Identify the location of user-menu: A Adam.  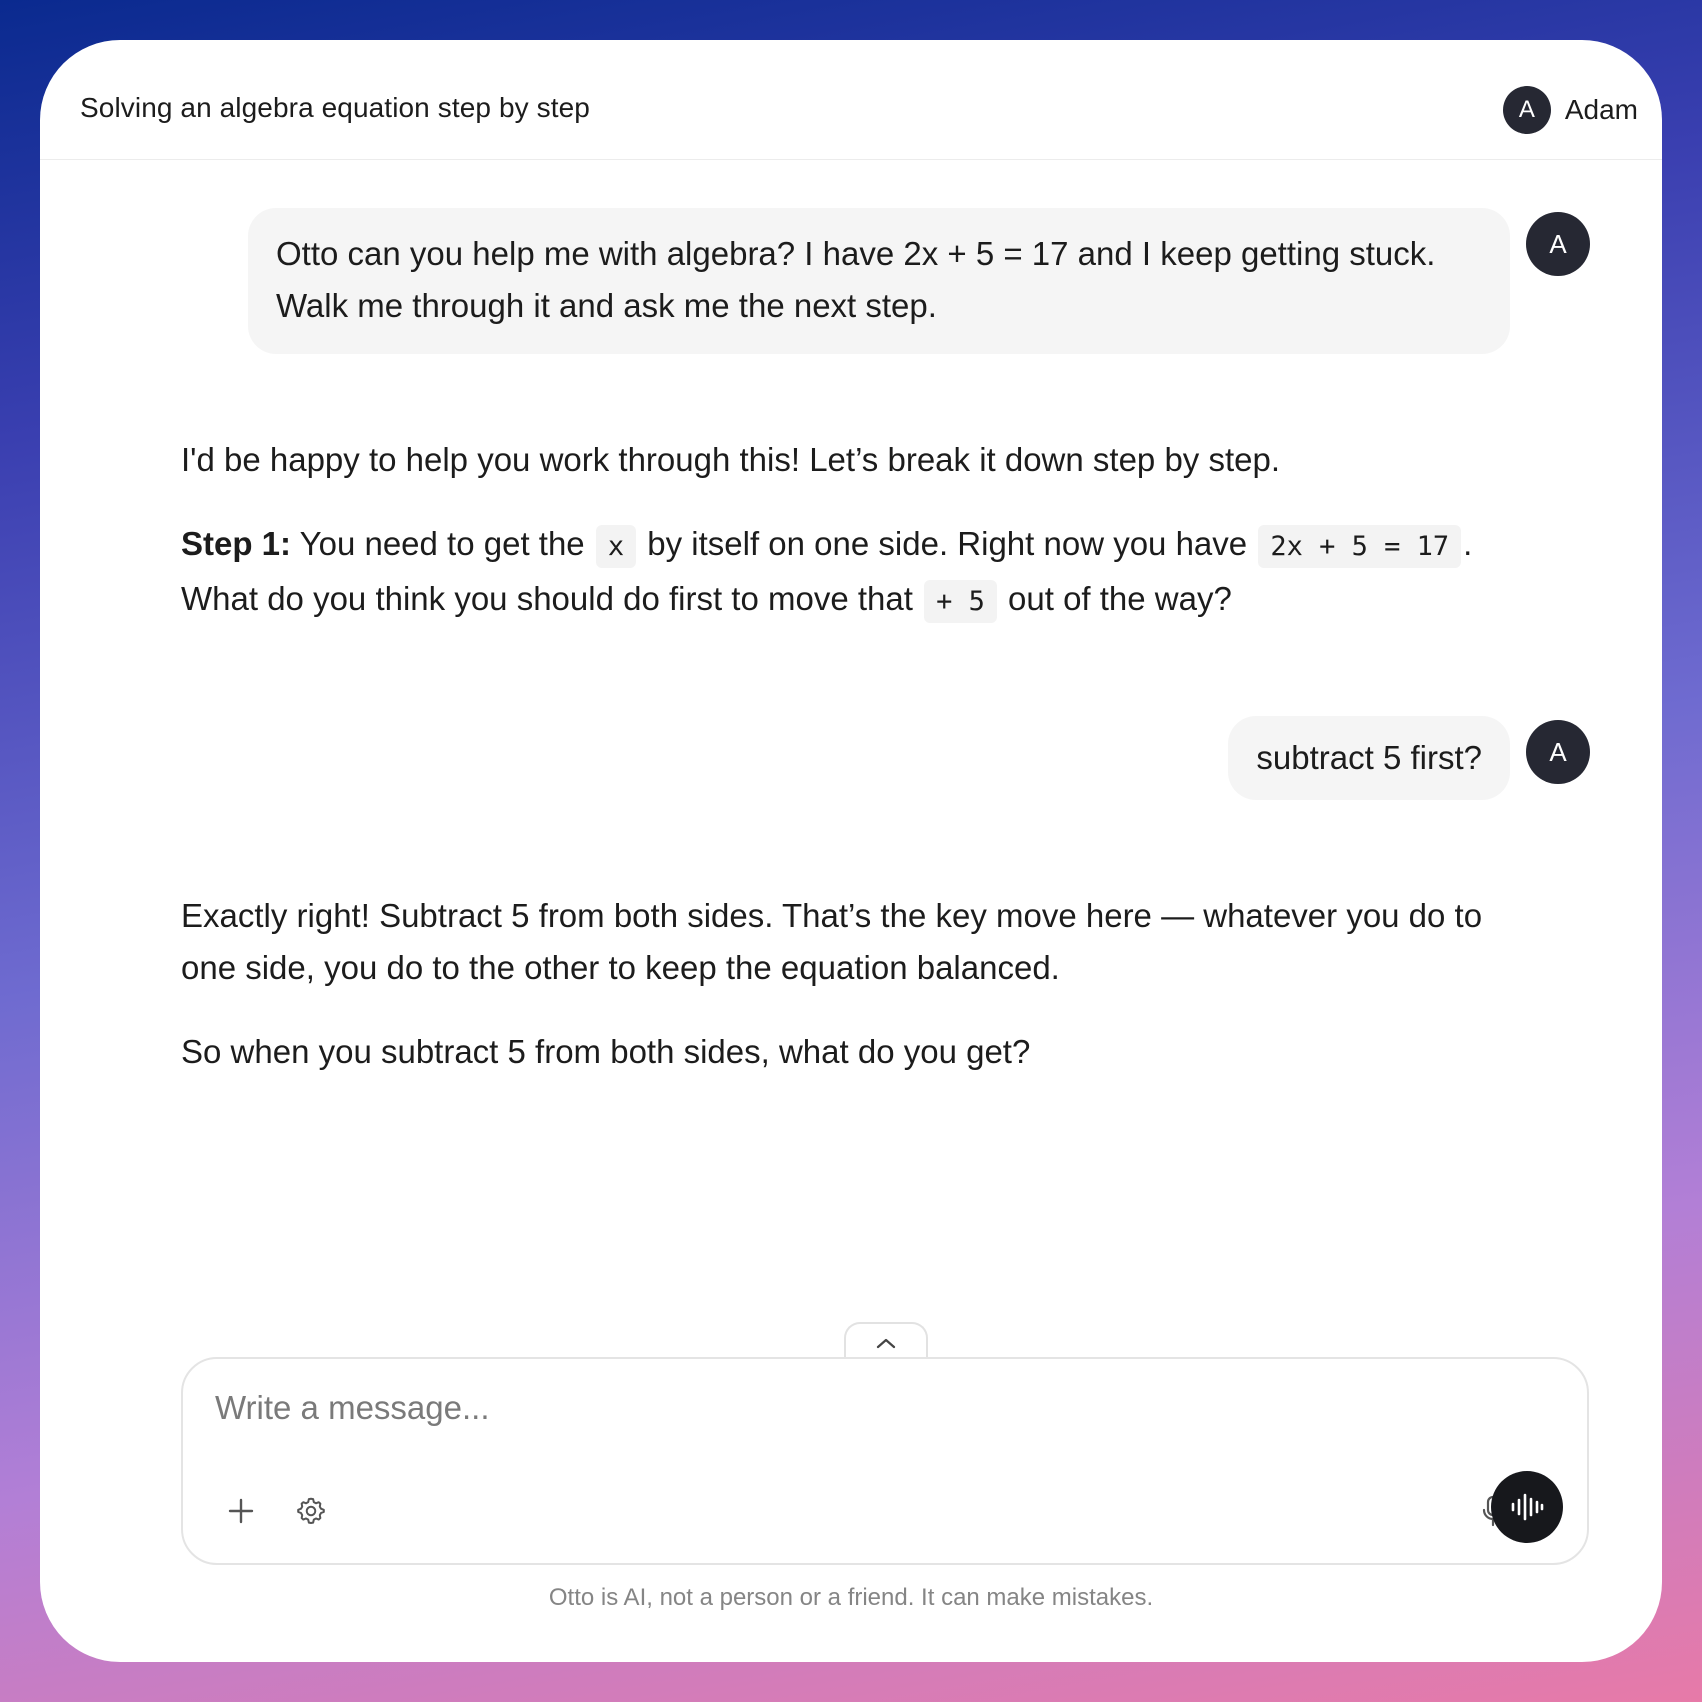
(1570, 110).